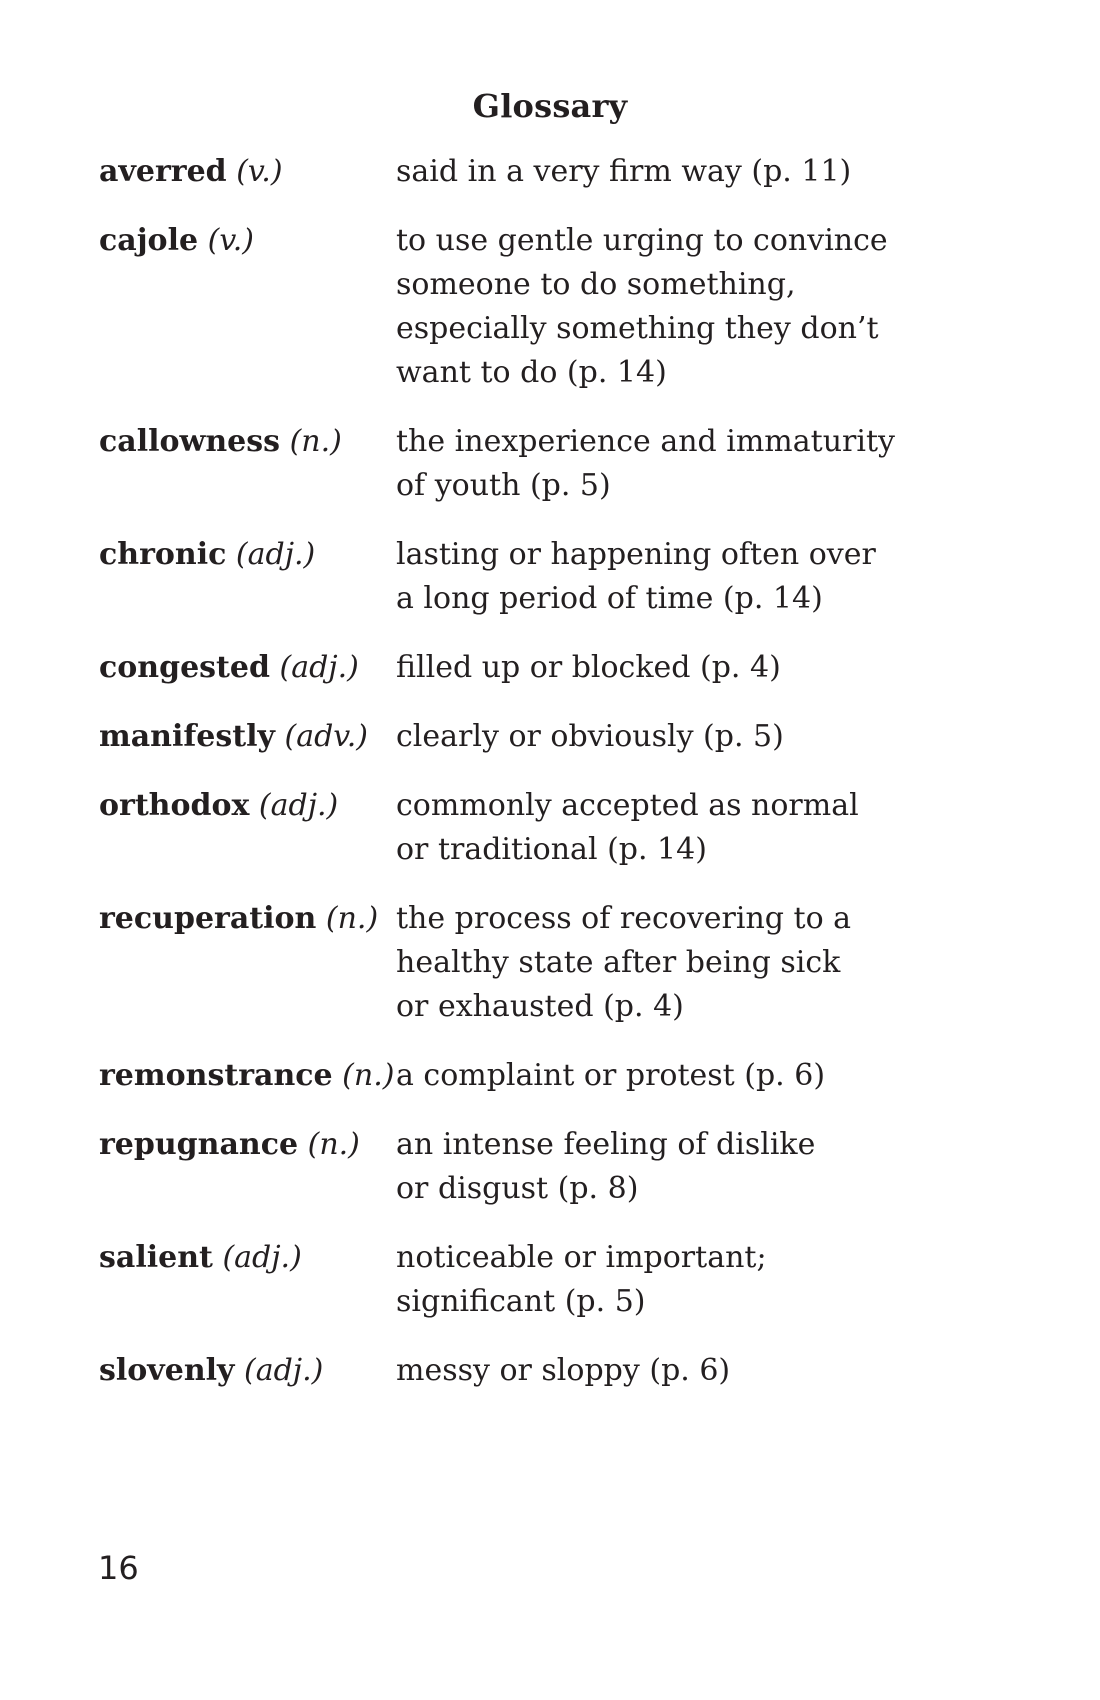 This screenshot has width=1100, height=1700. I want to click on definition-line: commonly accepted as normal, so click(627, 805).